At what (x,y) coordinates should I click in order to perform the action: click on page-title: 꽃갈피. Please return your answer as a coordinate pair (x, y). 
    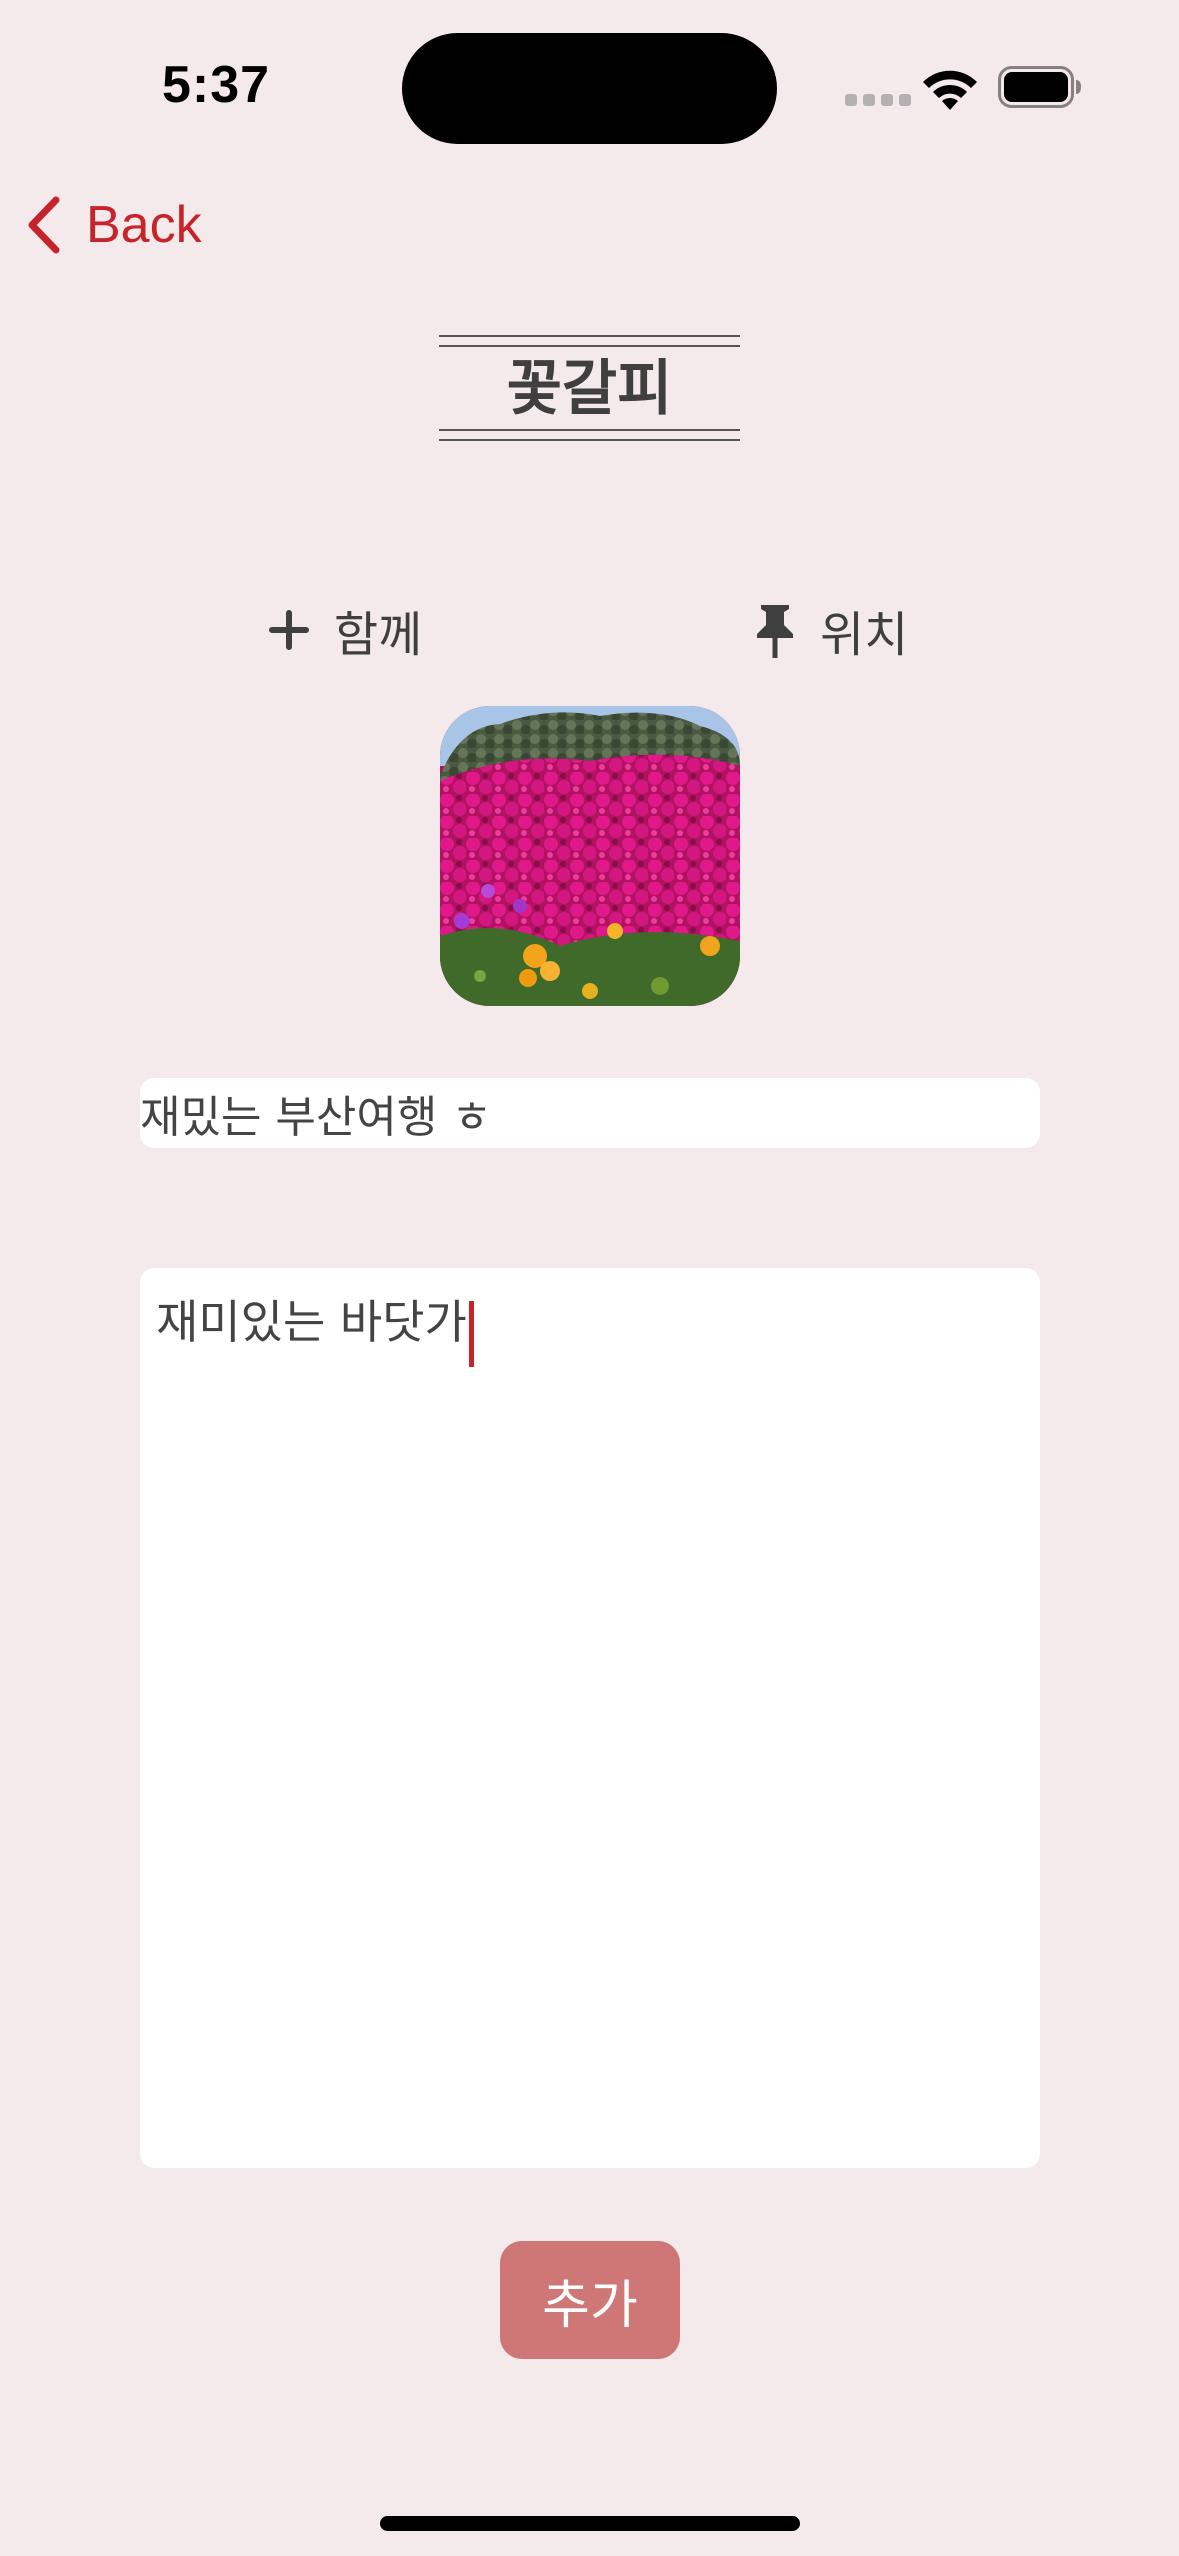
    Looking at the image, I should click on (589, 389).